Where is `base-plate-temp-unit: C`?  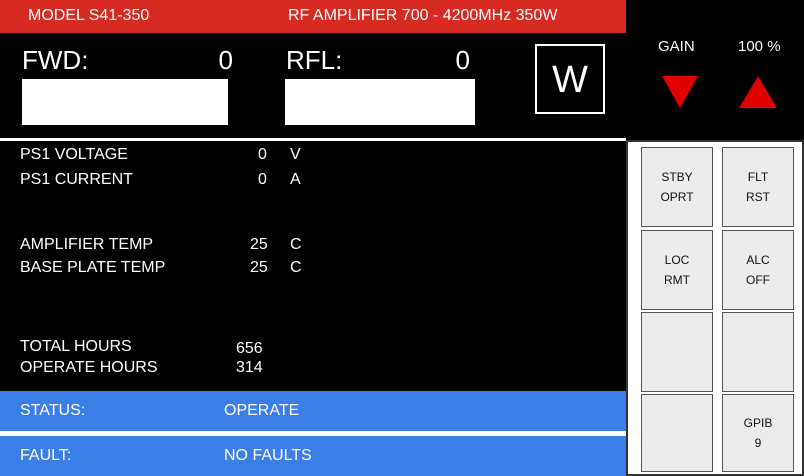
base-plate-temp-unit: C is located at coordinates (296, 267).